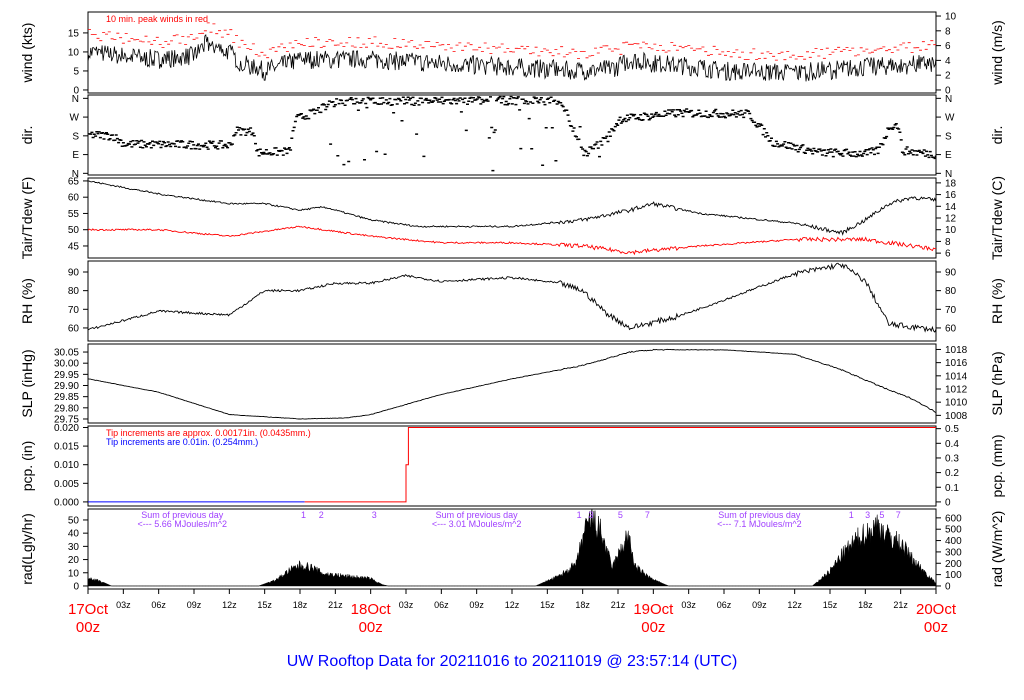 The height and width of the screenshot is (700, 1024). I want to click on y-tick-label: 45, so click(74, 246).